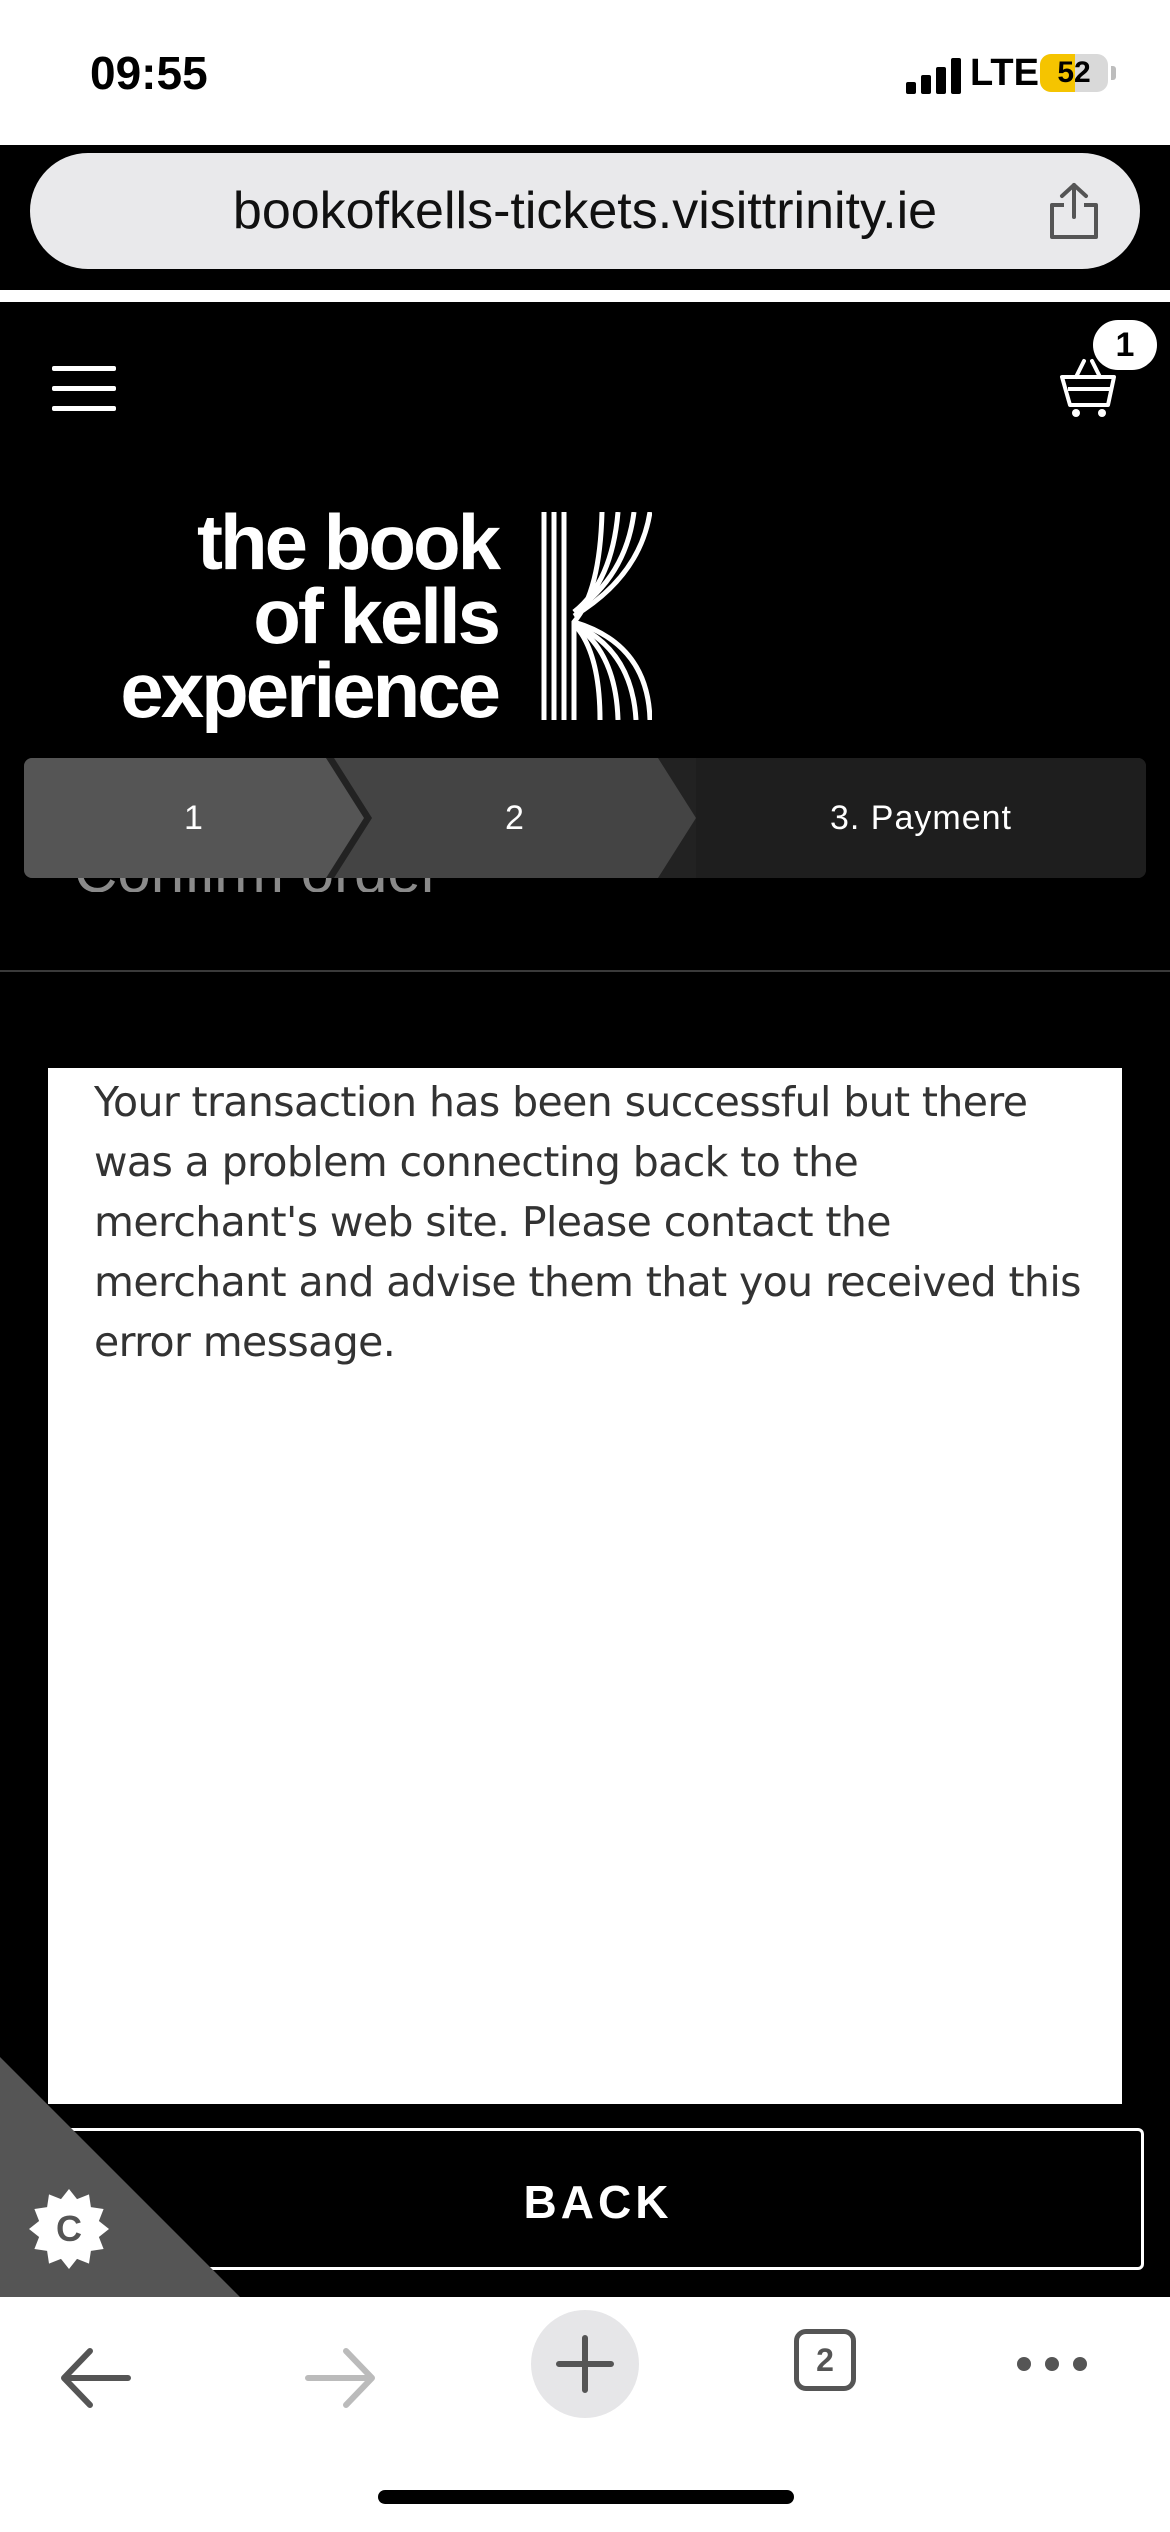 The image size is (1170, 2532). Describe the element at coordinates (515, 818) in the screenshot. I see `step-2: 2` at that location.